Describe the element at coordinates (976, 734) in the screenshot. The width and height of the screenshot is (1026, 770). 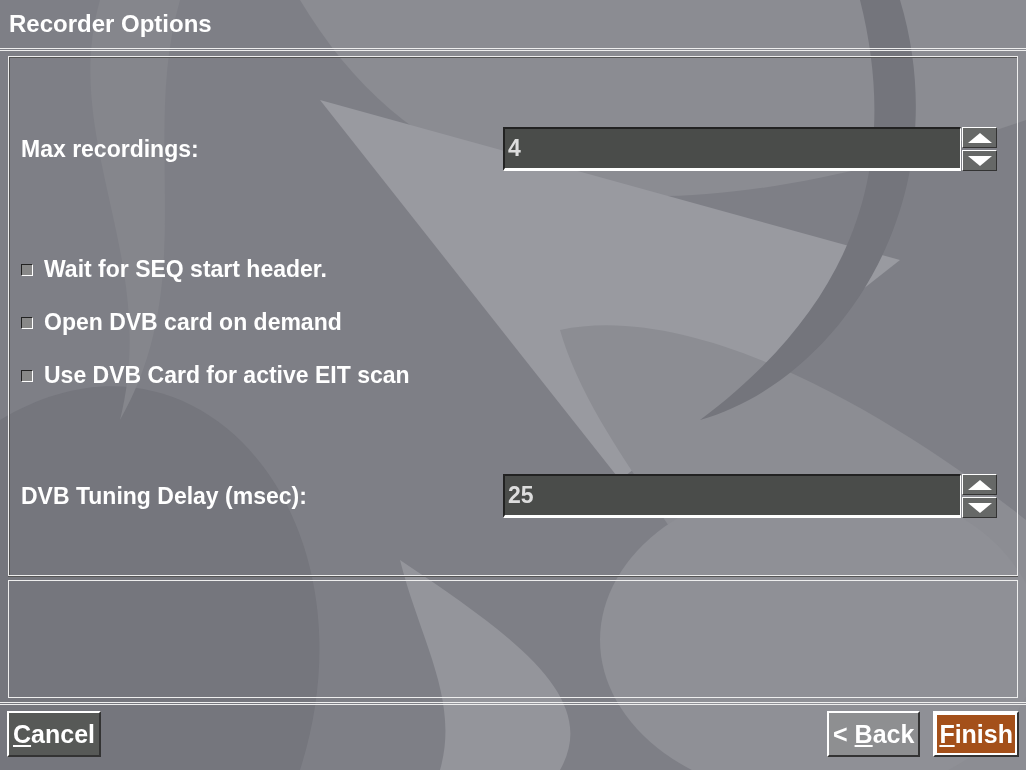
I see `wizard-button: Finish` at that location.